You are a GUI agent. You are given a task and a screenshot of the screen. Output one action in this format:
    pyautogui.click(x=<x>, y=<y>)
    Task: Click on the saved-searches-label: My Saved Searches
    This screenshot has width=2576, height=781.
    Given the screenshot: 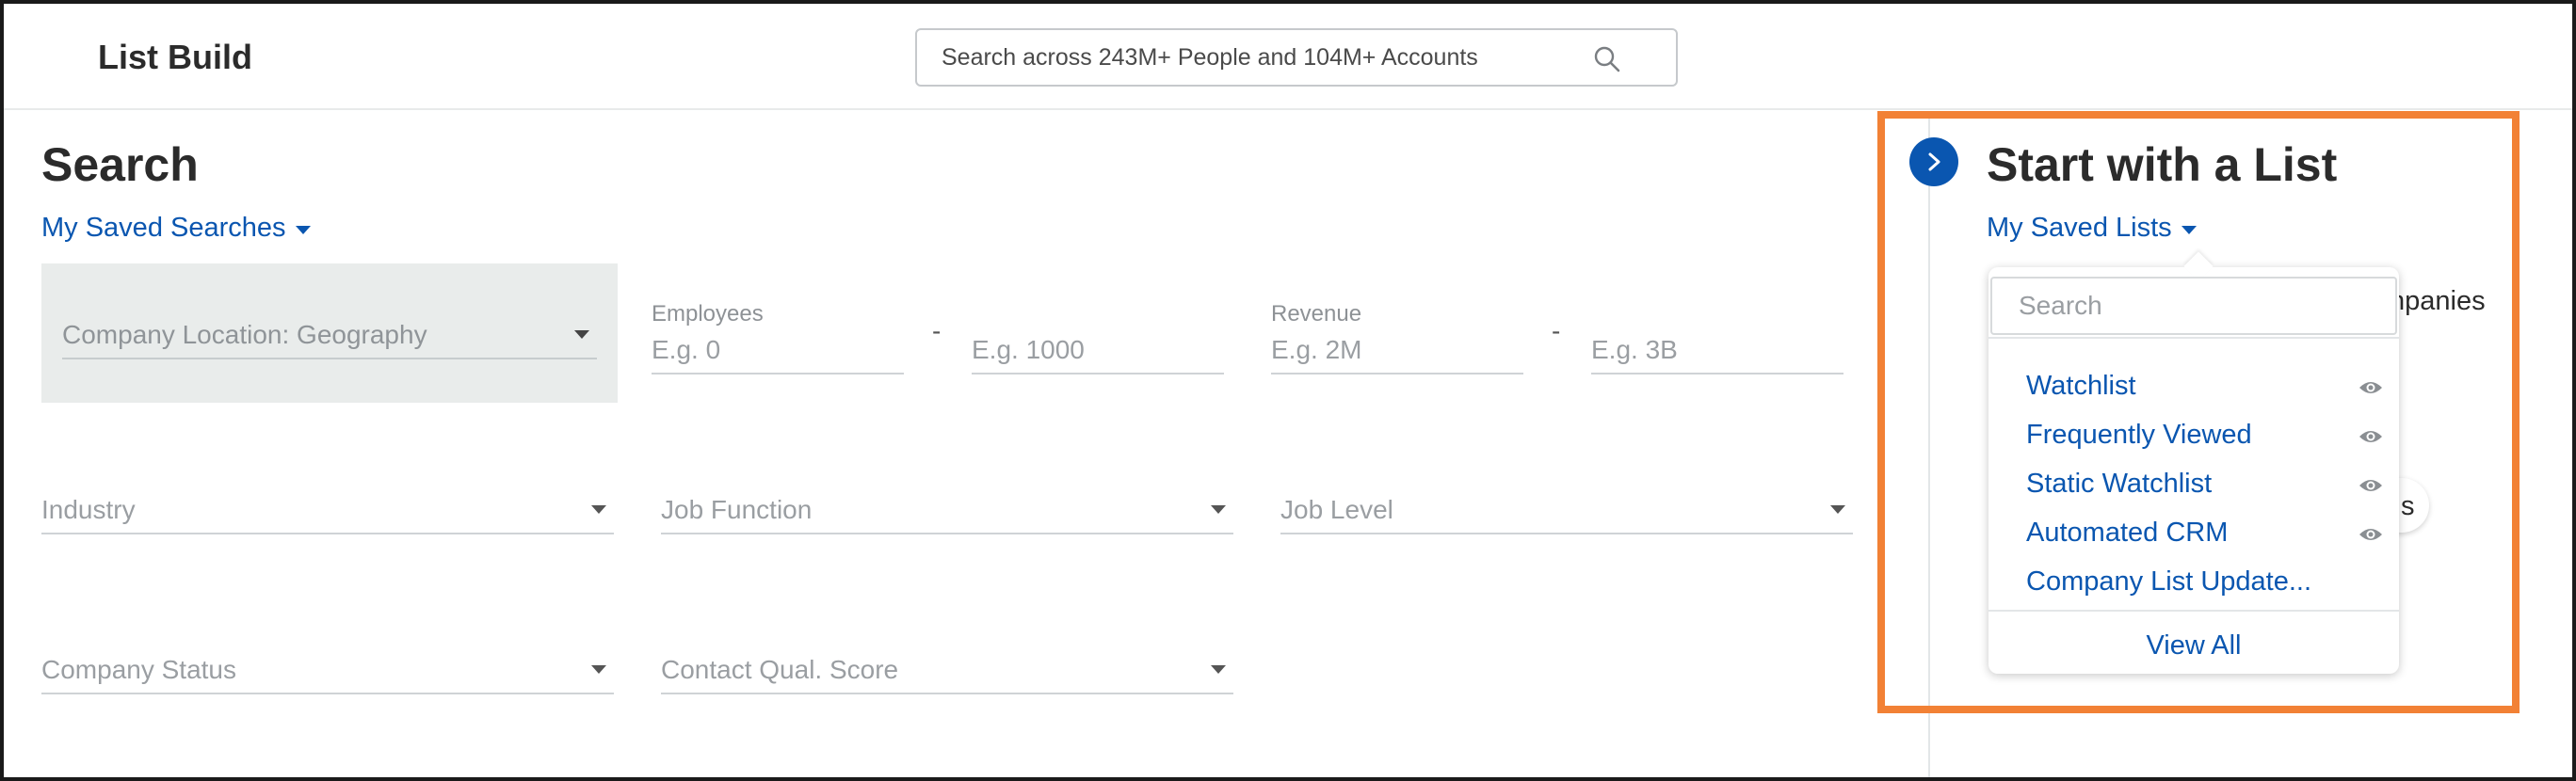 What is the action you would take?
    pyautogui.click(x=163, y=228)
    